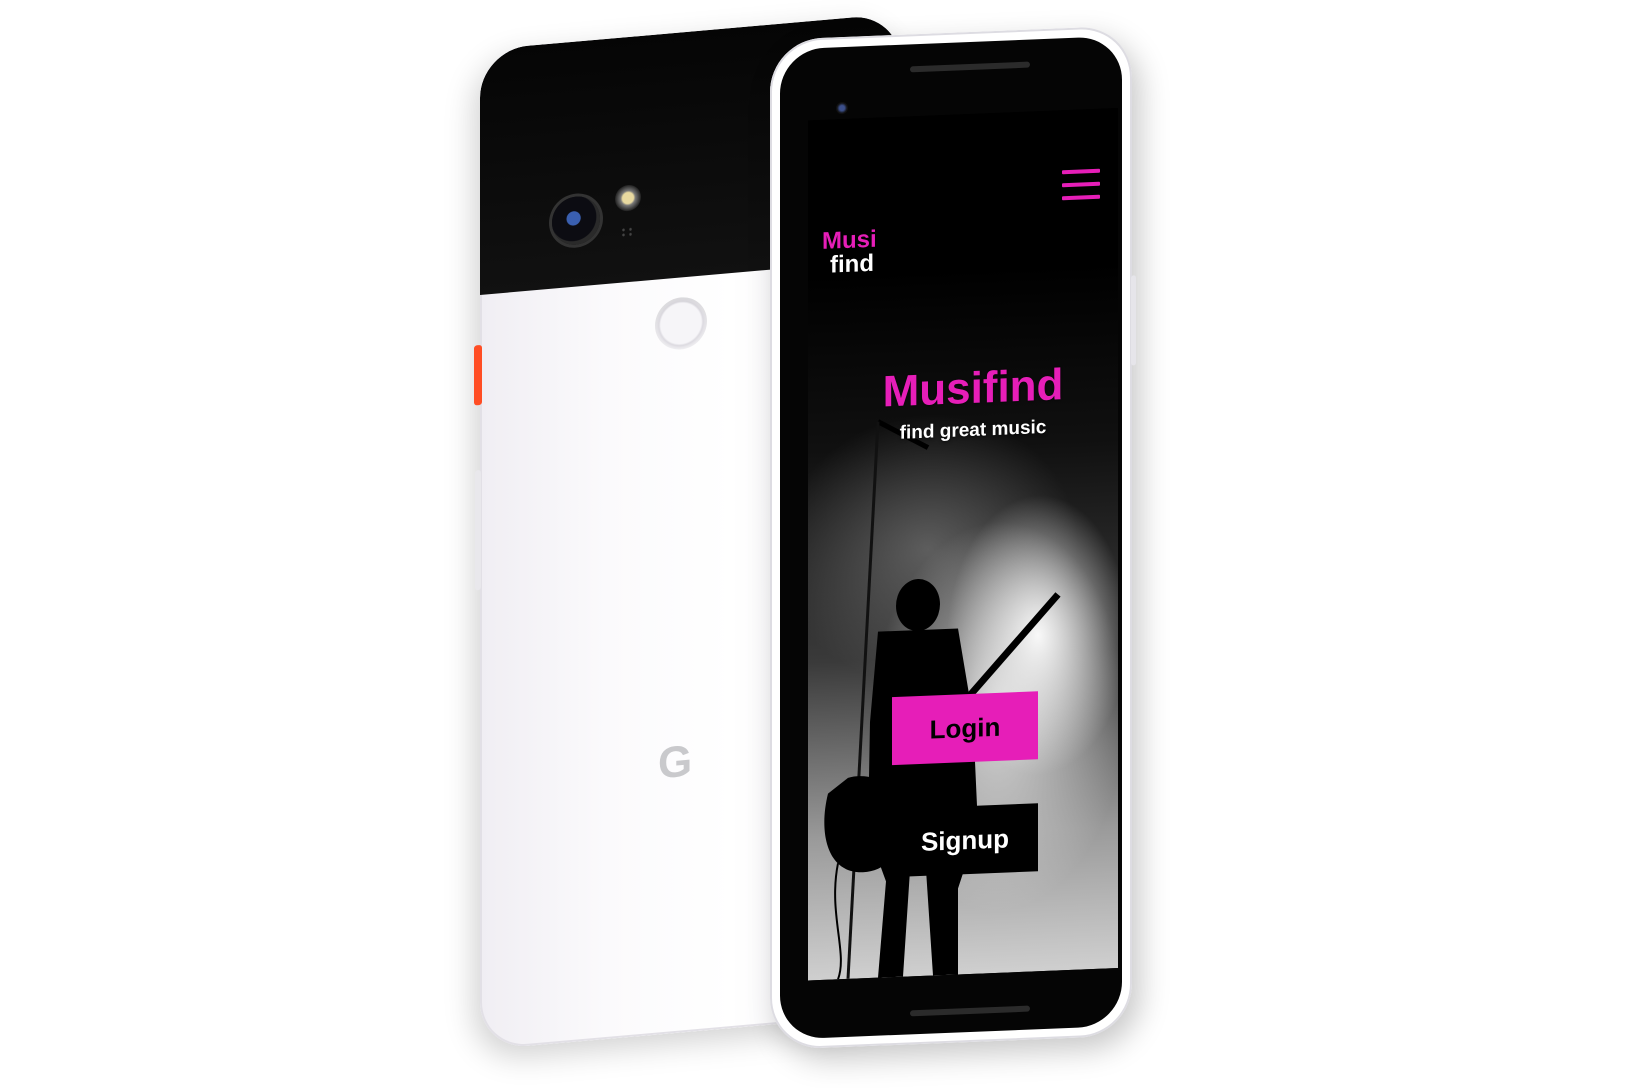  Describe the element at coordinates (852, 264) in the screenshot. I see `logo-text-bottom: find` at that location.